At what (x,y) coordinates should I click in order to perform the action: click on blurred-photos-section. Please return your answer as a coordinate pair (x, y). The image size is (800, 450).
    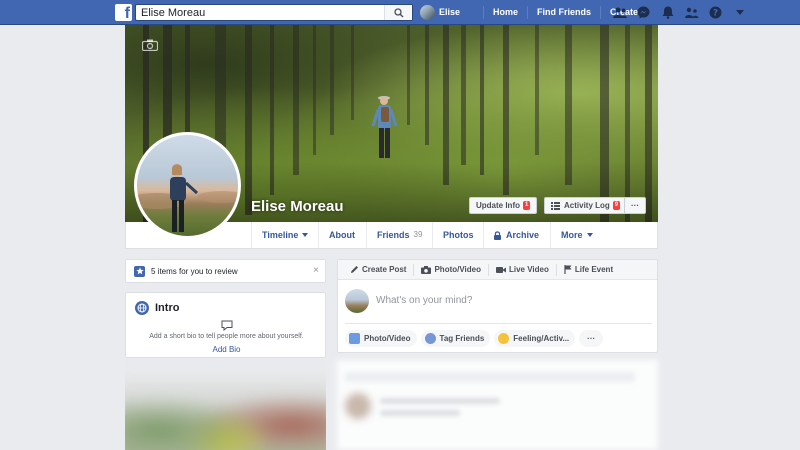
    Looking at the image, I should click on (225, 405).